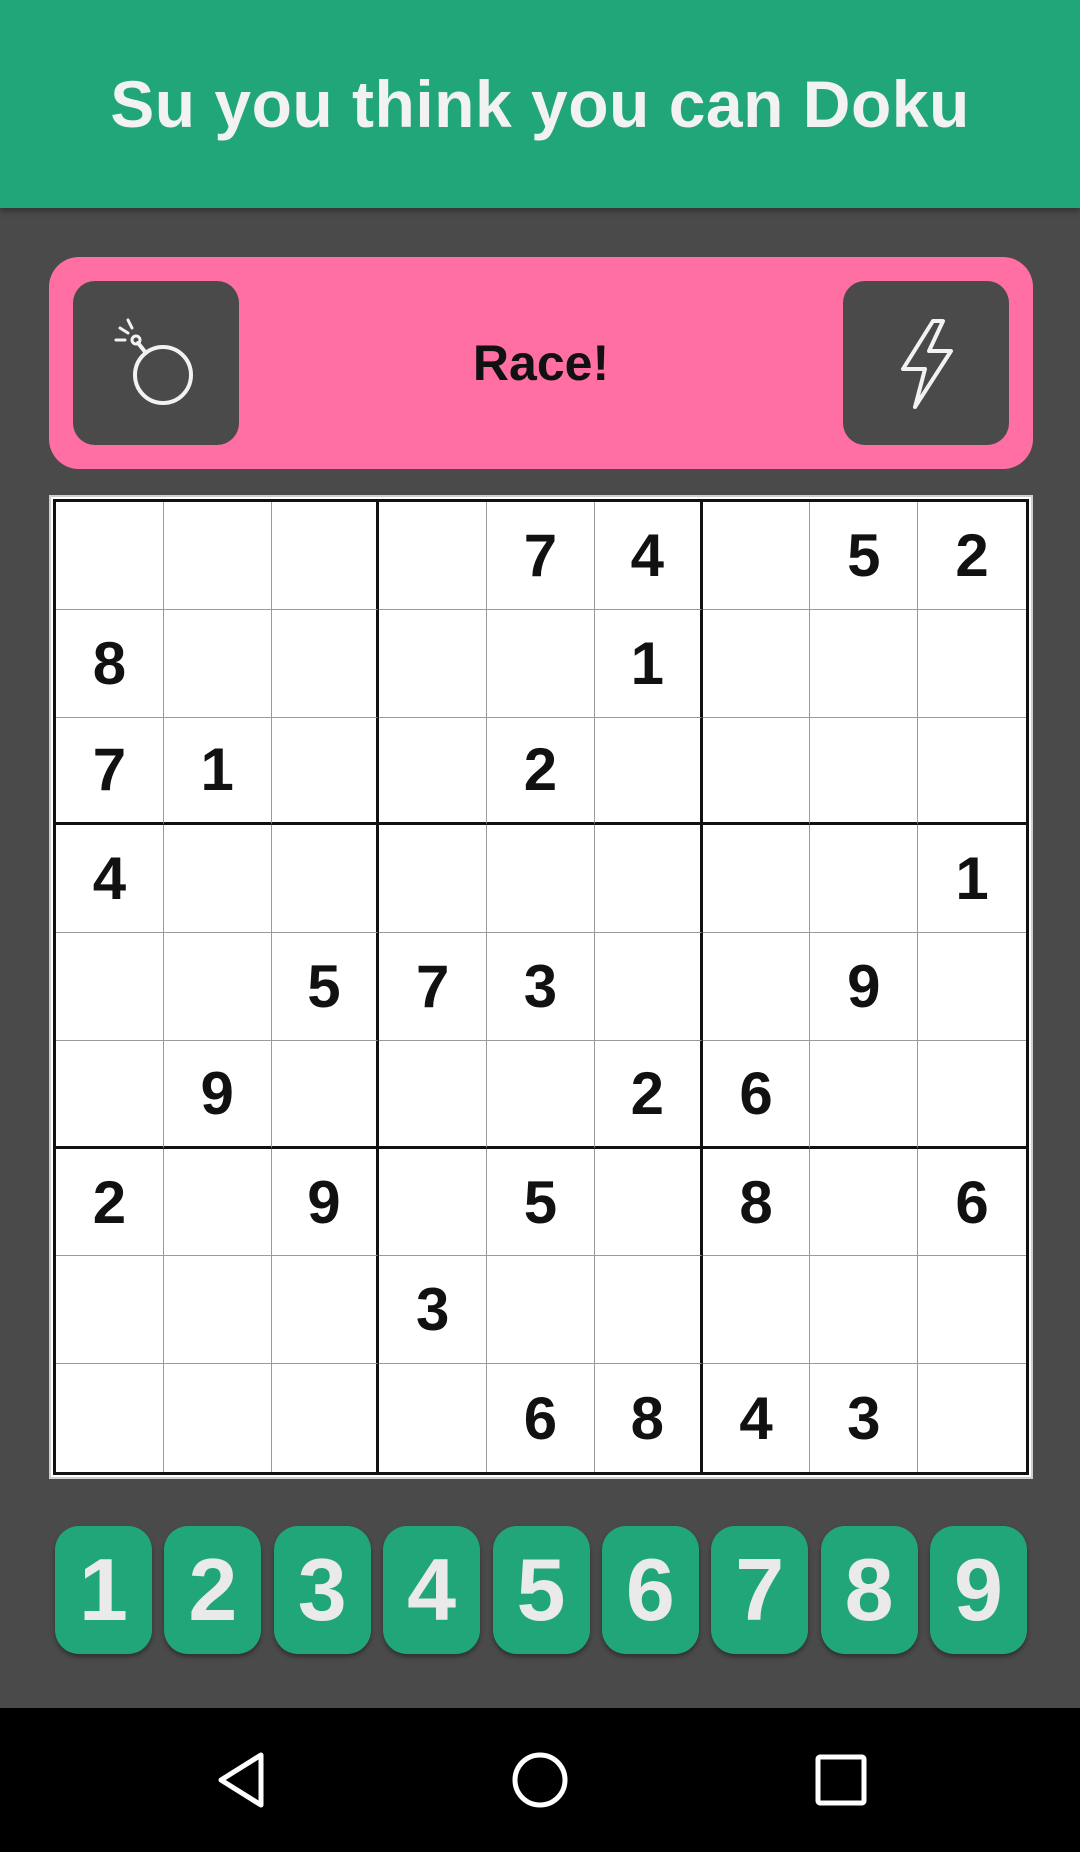  What do you see at coordinates (242, 1780) in the screenshot?
I see `back-button` at bounding box center [242, 1780].